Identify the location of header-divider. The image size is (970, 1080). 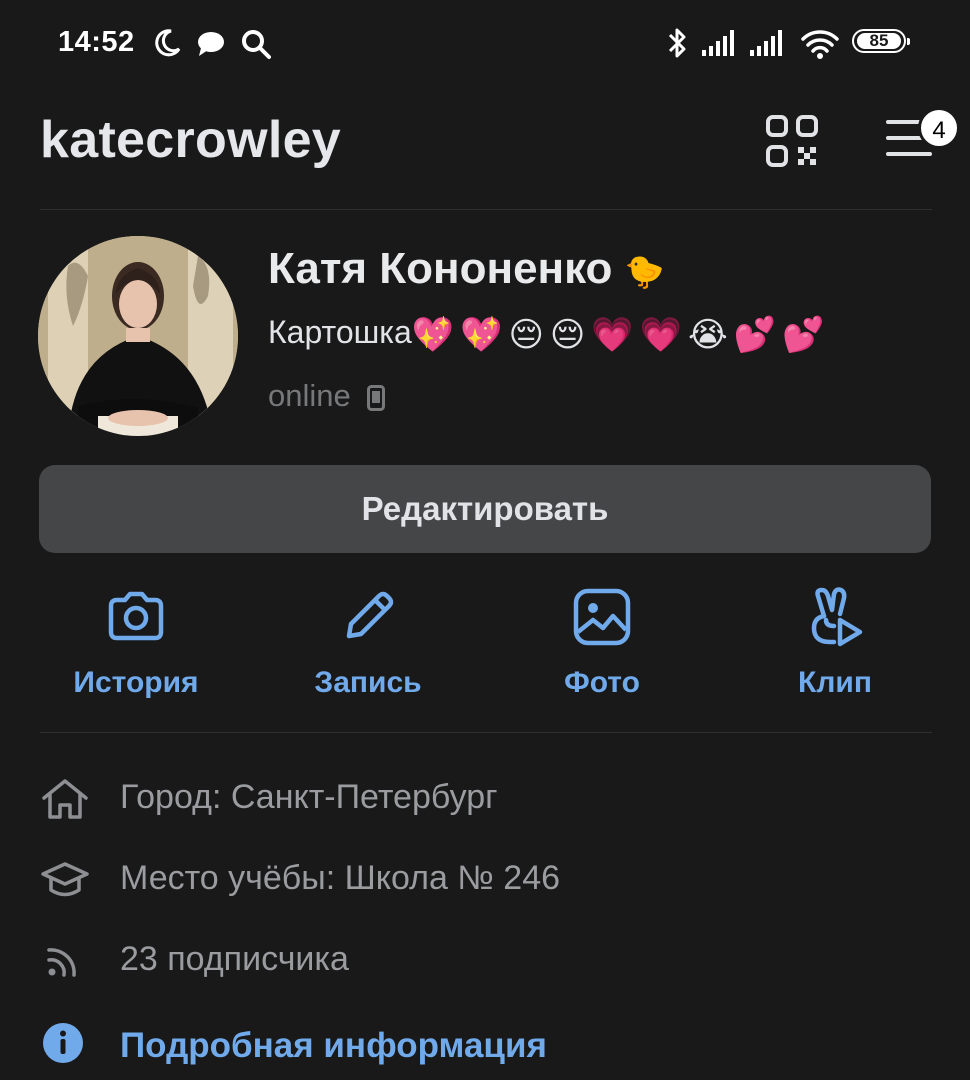
(486, 209).